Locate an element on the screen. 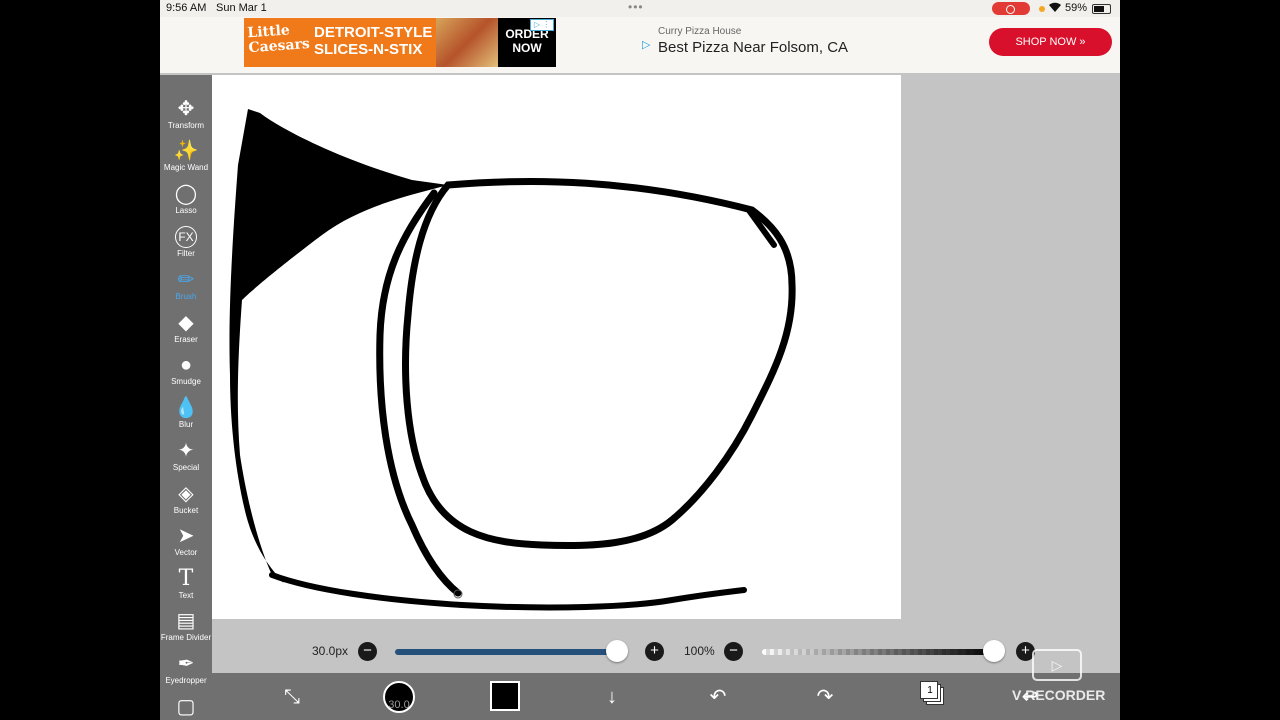 The height and width of the screenshot is (720, 1280). tool-filter: FX Filter is located at coordinates (186, 246).